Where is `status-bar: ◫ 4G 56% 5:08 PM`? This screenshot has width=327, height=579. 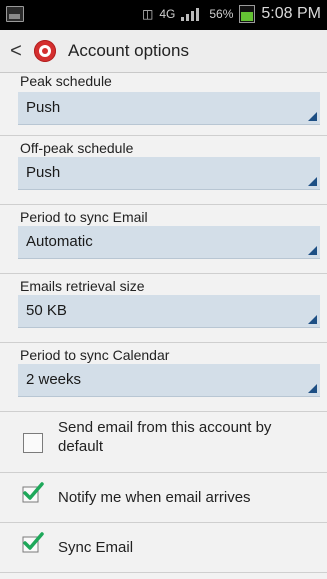
status-bar: ◫ 4G 56% 5:08 PM is located at coordinates (163, 15).